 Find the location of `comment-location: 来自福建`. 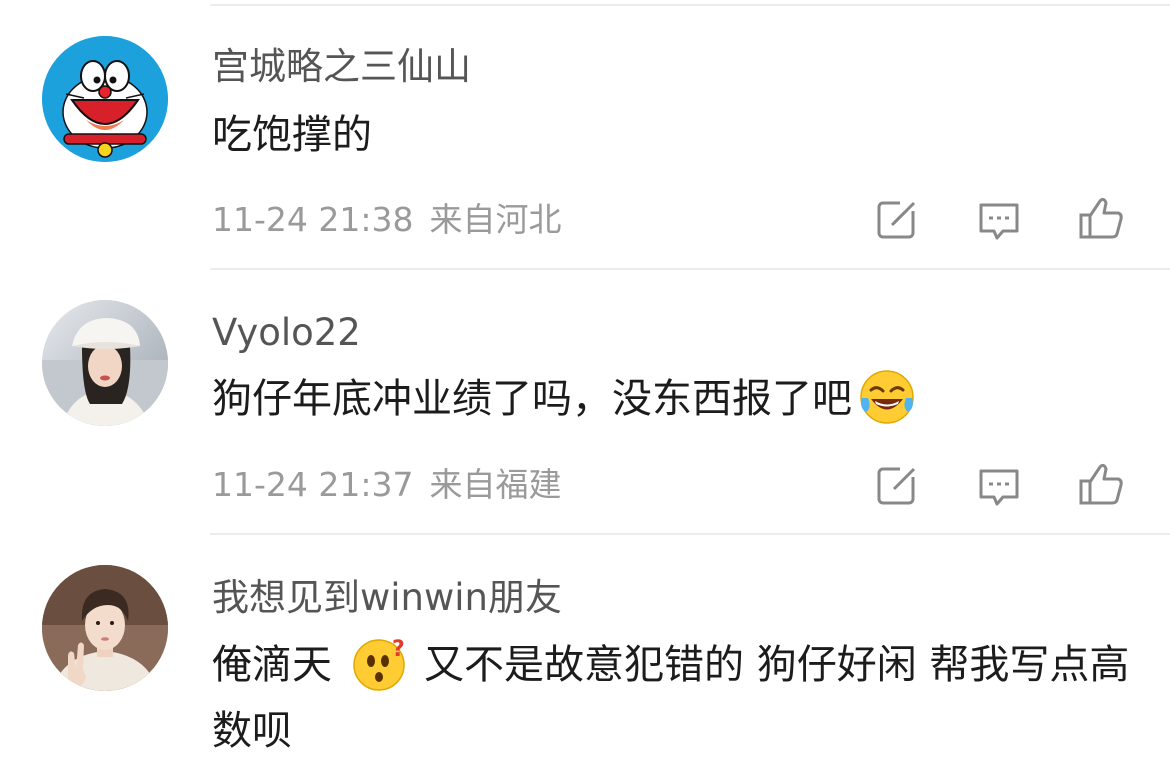

comment-location: 来自福建 is located at coordinates (495, 484).